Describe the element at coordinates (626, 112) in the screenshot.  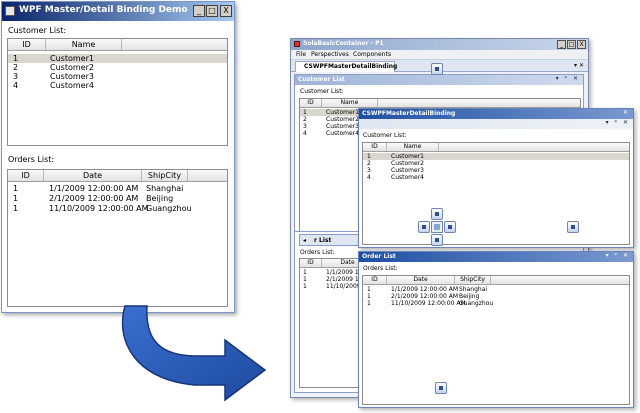
I see `float-close-icon: ✕` at that location.